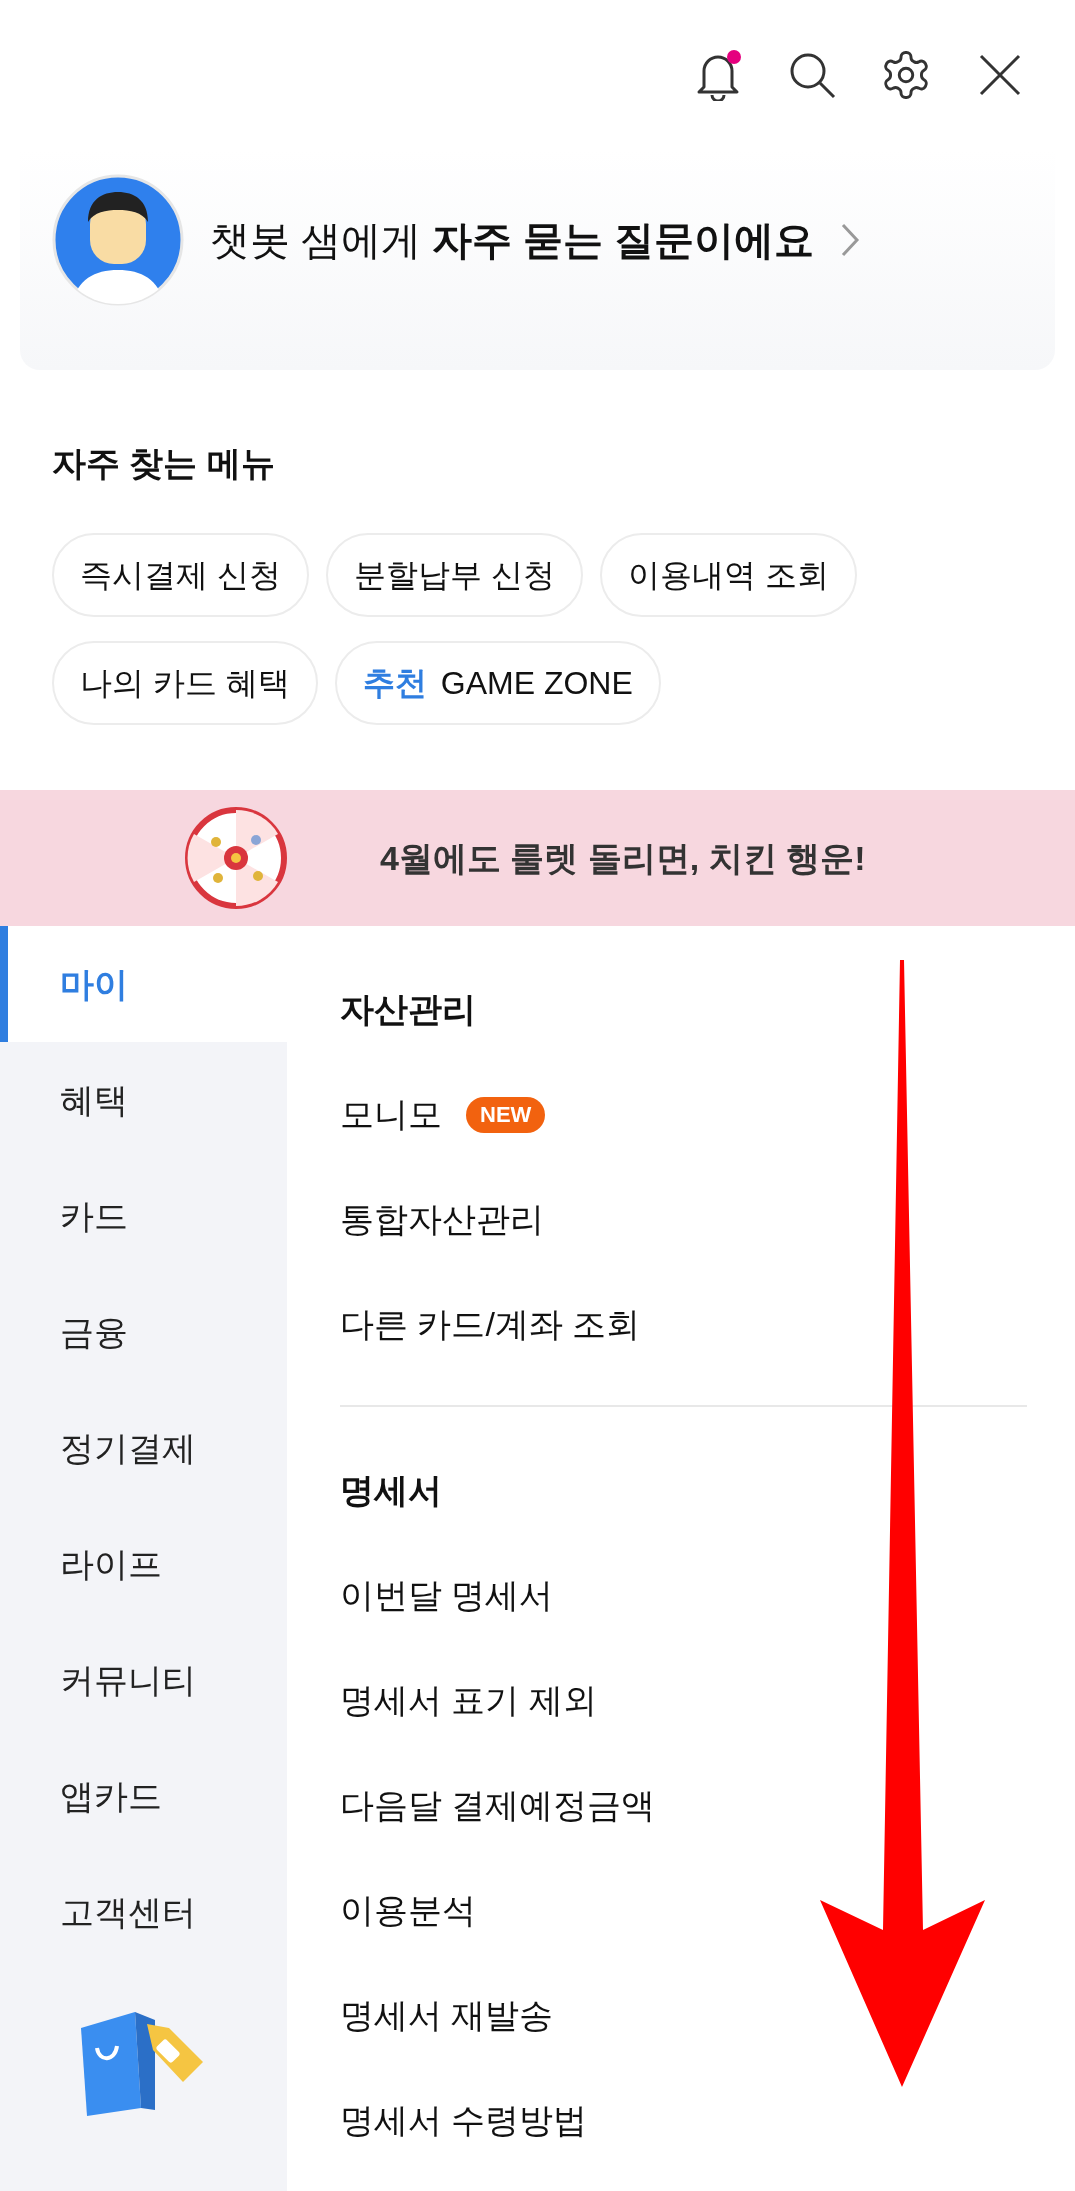 The image size is (1075, 2191). I want to click on sidebar-item: 고객센터, so click(143, 1912).